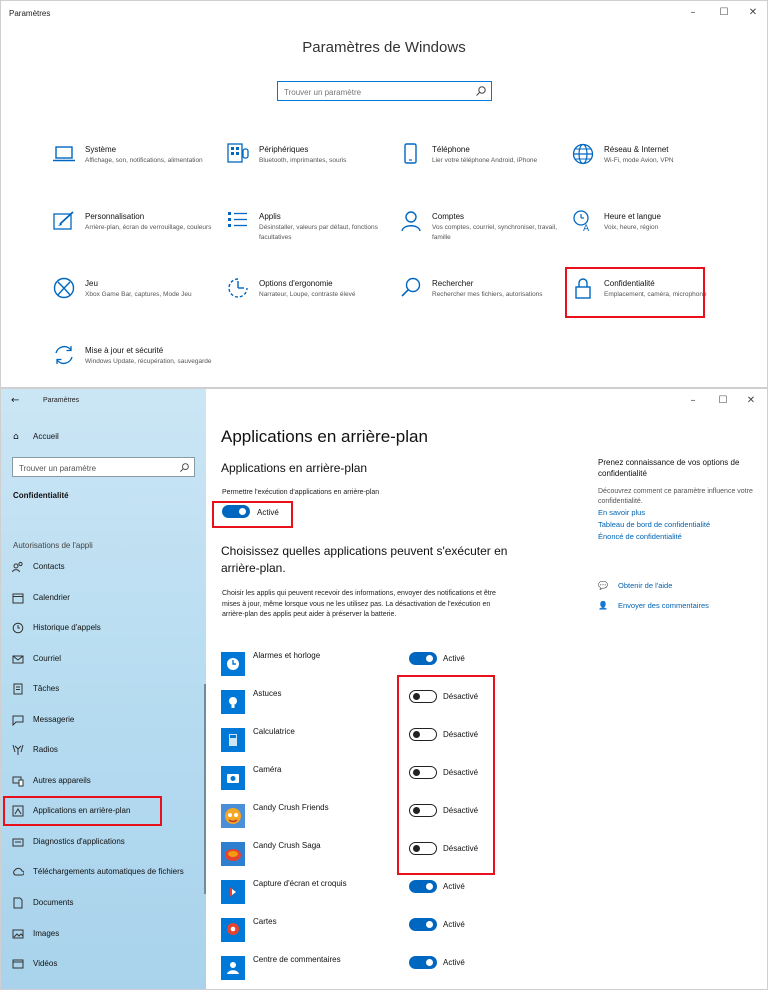 The width and height of the screenshot is (768, 990). What do you see at coordinates (64, 154) in the screenshot?
I see `laptop-icon` at bounding box center [64, 154].